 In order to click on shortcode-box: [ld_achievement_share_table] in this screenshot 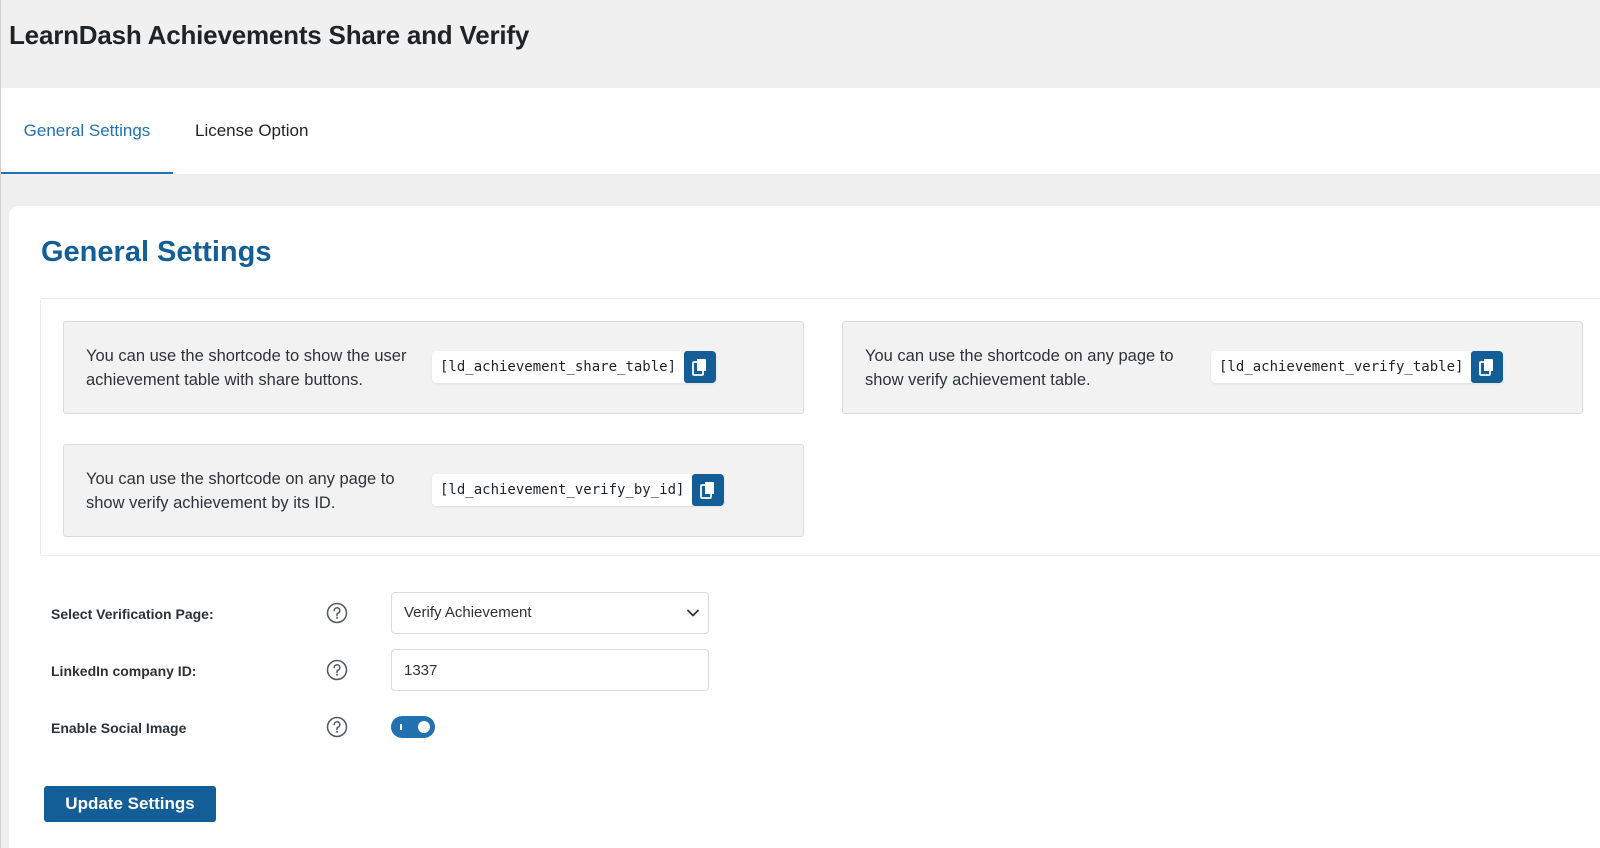, I will do `click(574, 367)`.